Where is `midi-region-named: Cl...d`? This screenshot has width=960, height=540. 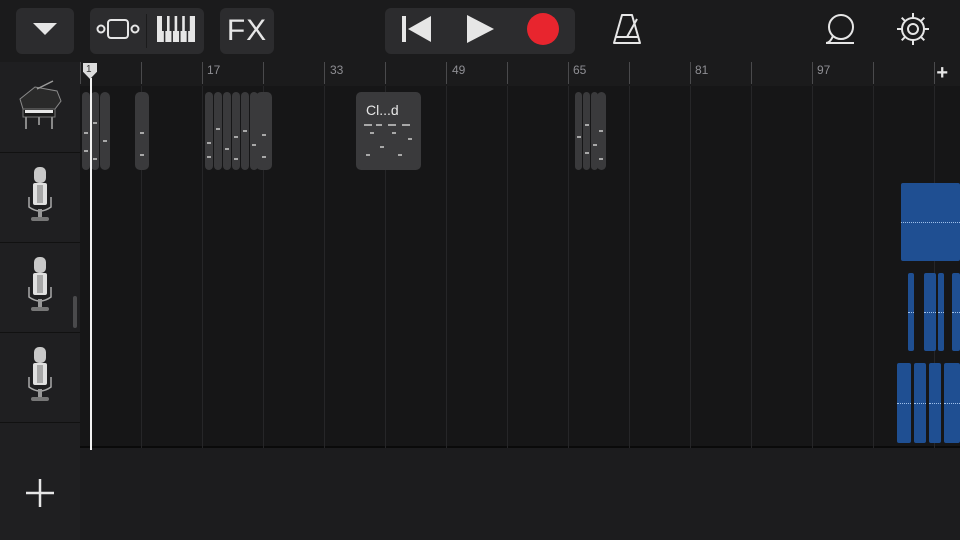
midi-region-named: Cl...d is located at coordinates (388, 131).